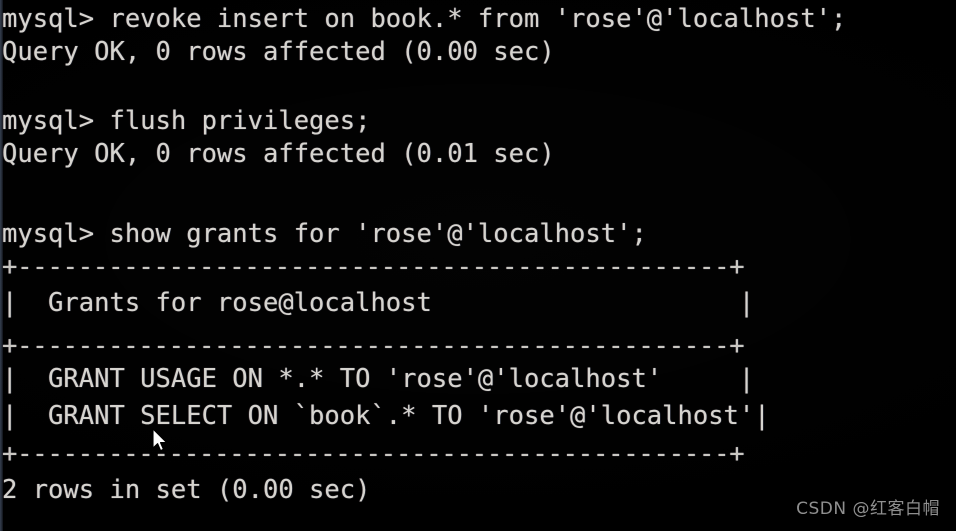 The height and width of the screenshot is (531, 956). Describe the element at coordinates (378, 303) in the screenshot. I see `table-column-header-row: | Grants for rose@localhost |` at that location.